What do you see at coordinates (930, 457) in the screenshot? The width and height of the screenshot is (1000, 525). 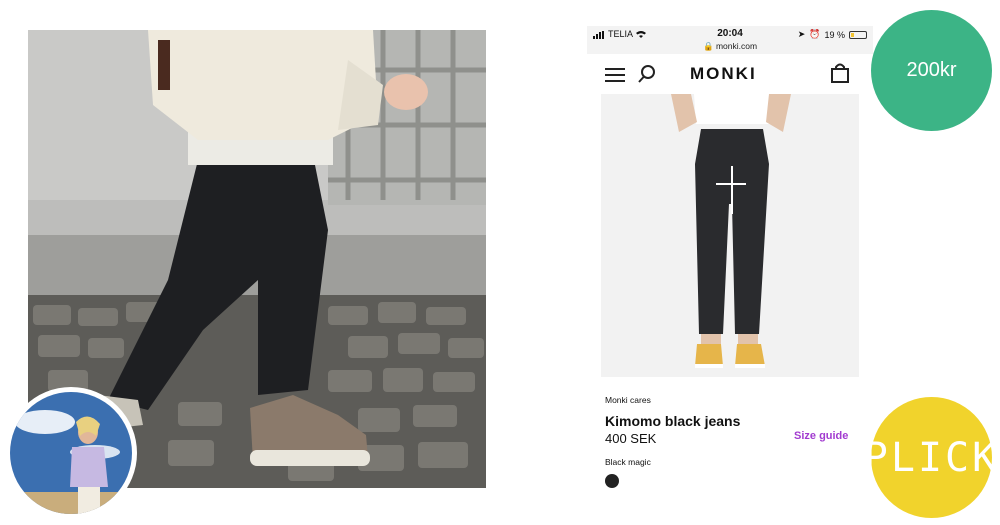 I see `plick-logo-badge: PLICK` at bounding box center [930, 457].